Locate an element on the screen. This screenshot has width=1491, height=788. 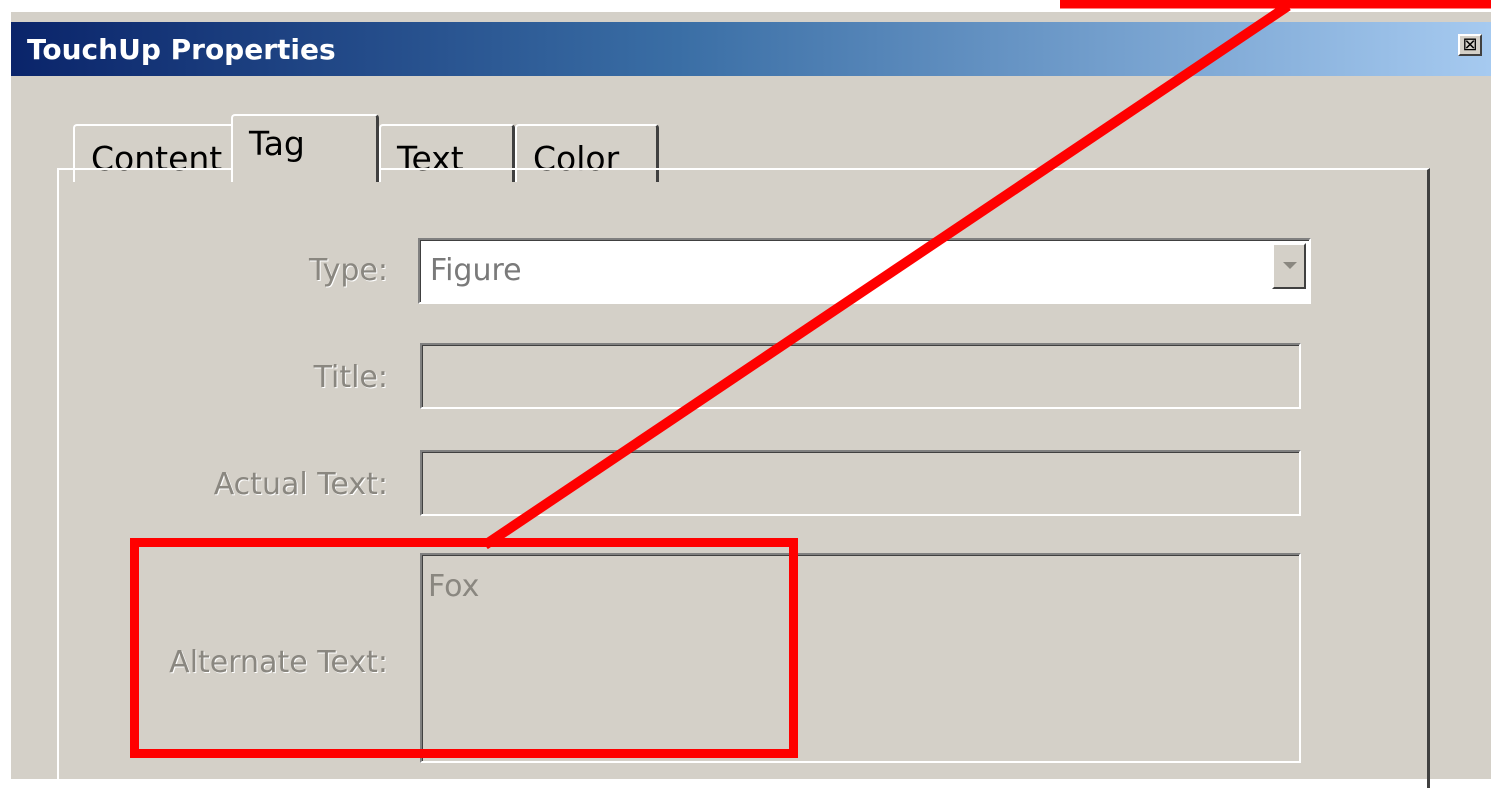
tab-tag: Tag is located at coordinates (305, 148).